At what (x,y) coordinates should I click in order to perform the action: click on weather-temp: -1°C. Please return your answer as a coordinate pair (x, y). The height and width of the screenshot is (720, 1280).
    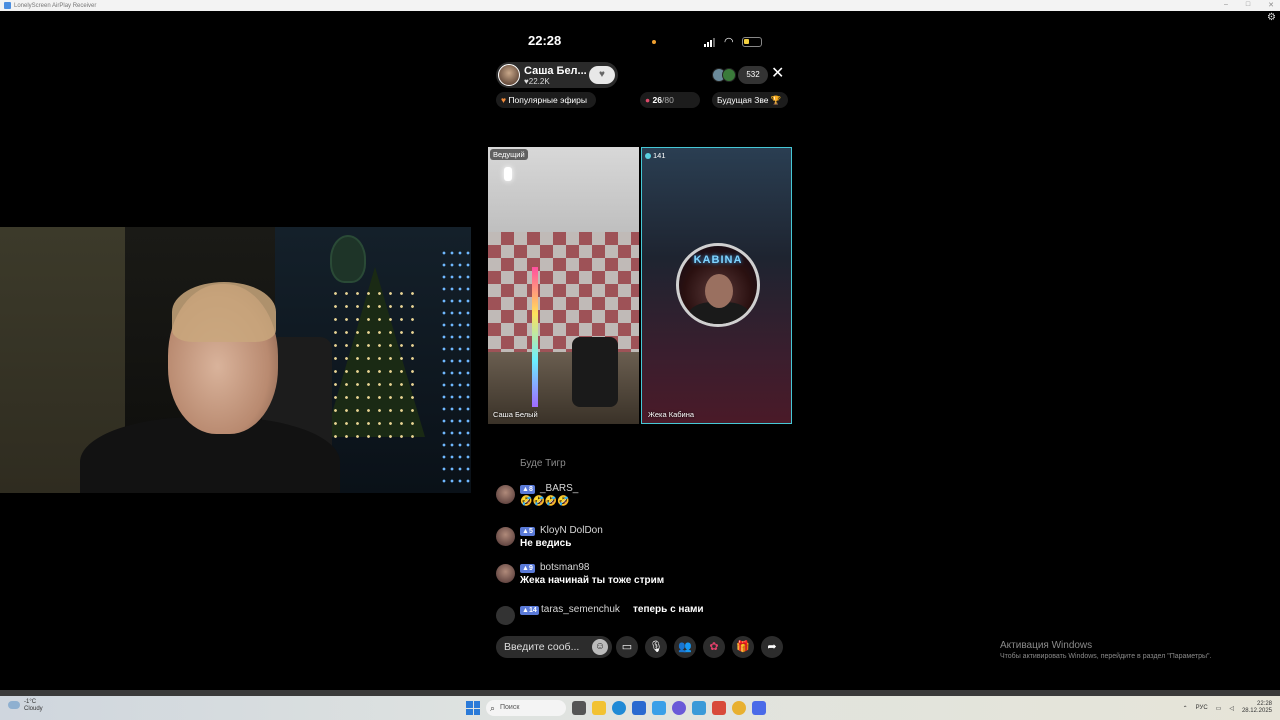
    Looking at the image, I should click on (30, 702).